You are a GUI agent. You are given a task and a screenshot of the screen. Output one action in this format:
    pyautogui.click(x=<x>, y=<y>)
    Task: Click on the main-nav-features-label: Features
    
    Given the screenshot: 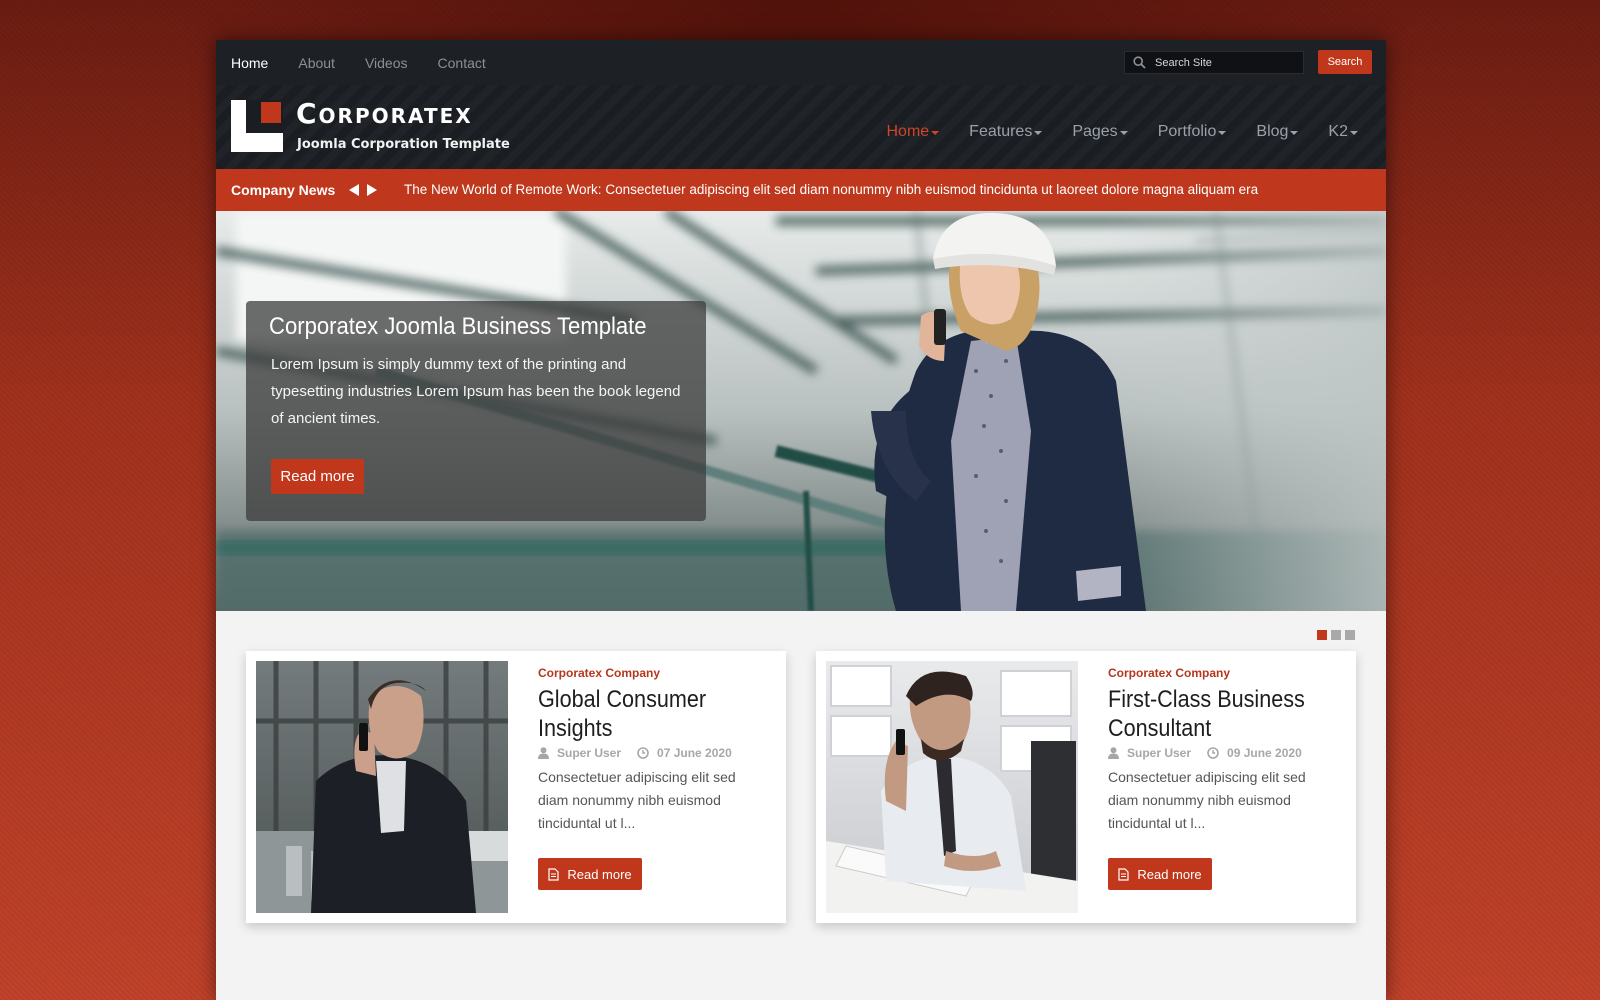 What is the action you would take?
    pyautogui.click(x=1001, y=131)
    